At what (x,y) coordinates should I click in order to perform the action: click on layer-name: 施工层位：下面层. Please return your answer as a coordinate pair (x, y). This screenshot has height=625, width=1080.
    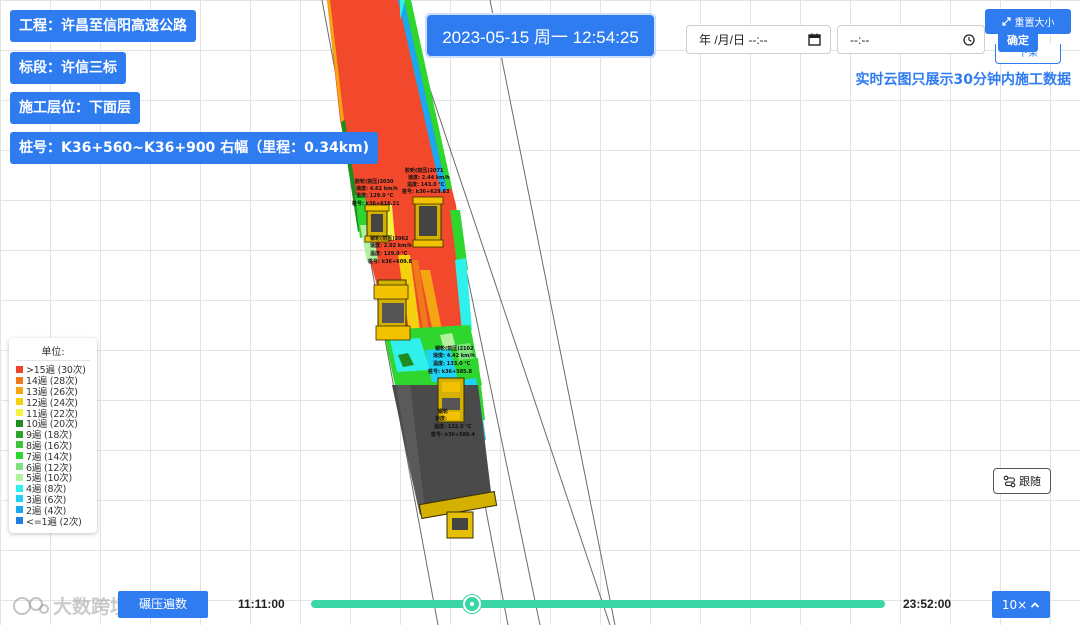
    Looking at the image, I should click on (75, 108).